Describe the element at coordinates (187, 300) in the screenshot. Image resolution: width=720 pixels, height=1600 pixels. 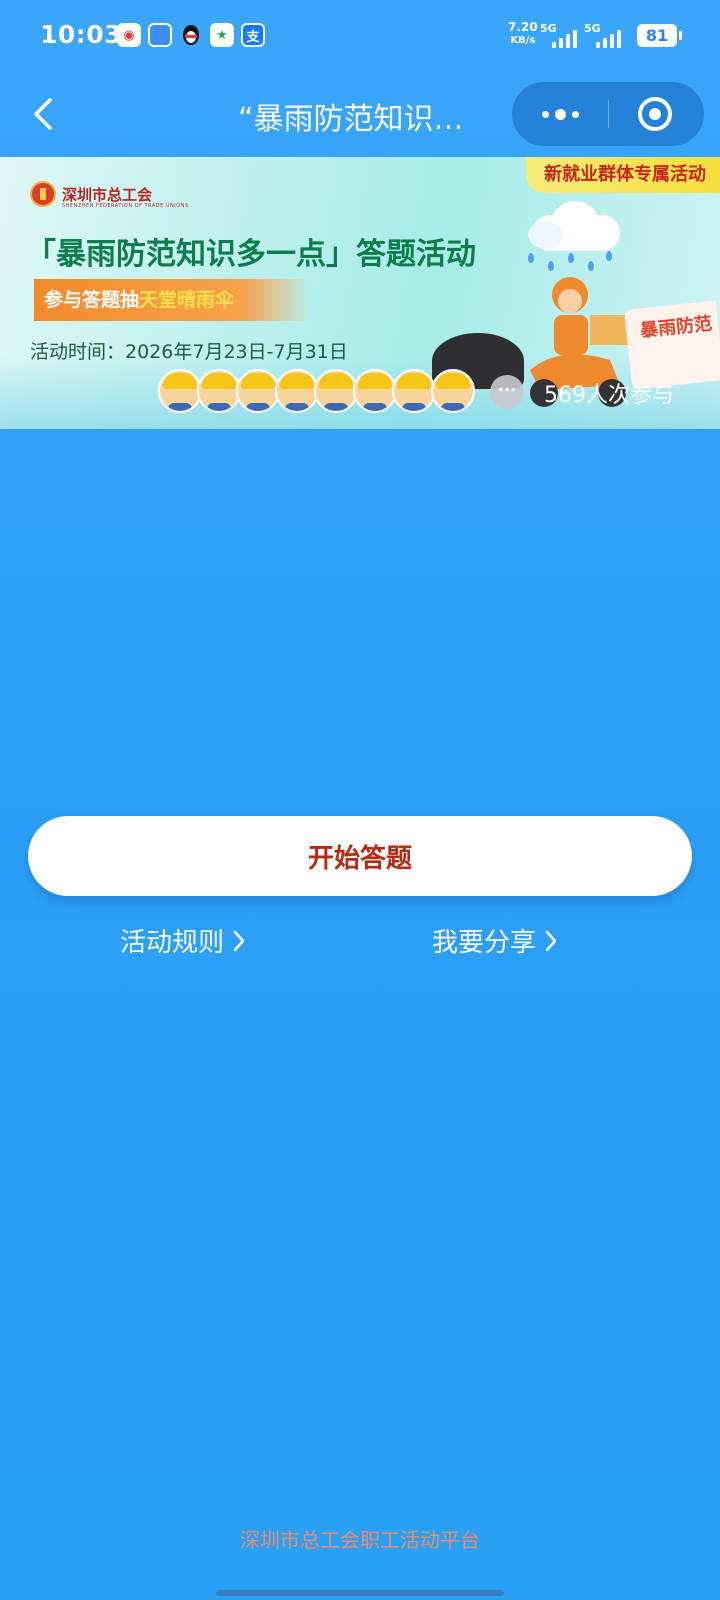
I see `prize-highlight: 天堂晴雨伞` at that location.